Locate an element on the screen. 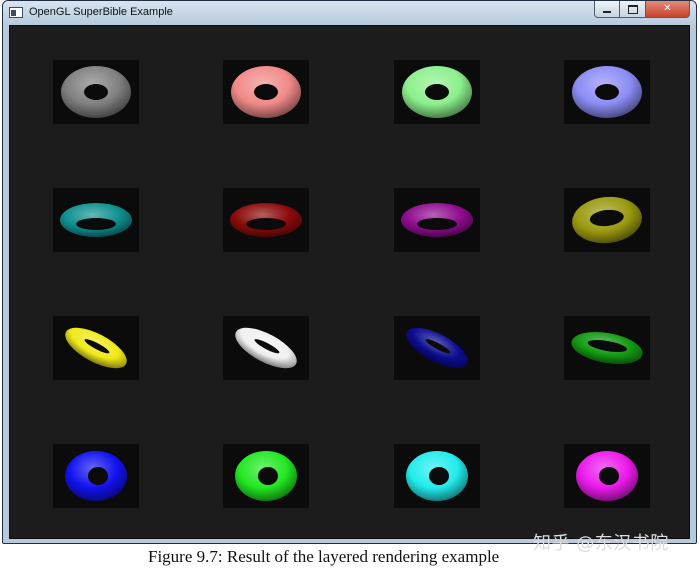 This screenshot has width=700, height=572. torus-green is located at coordinates (607, 348).